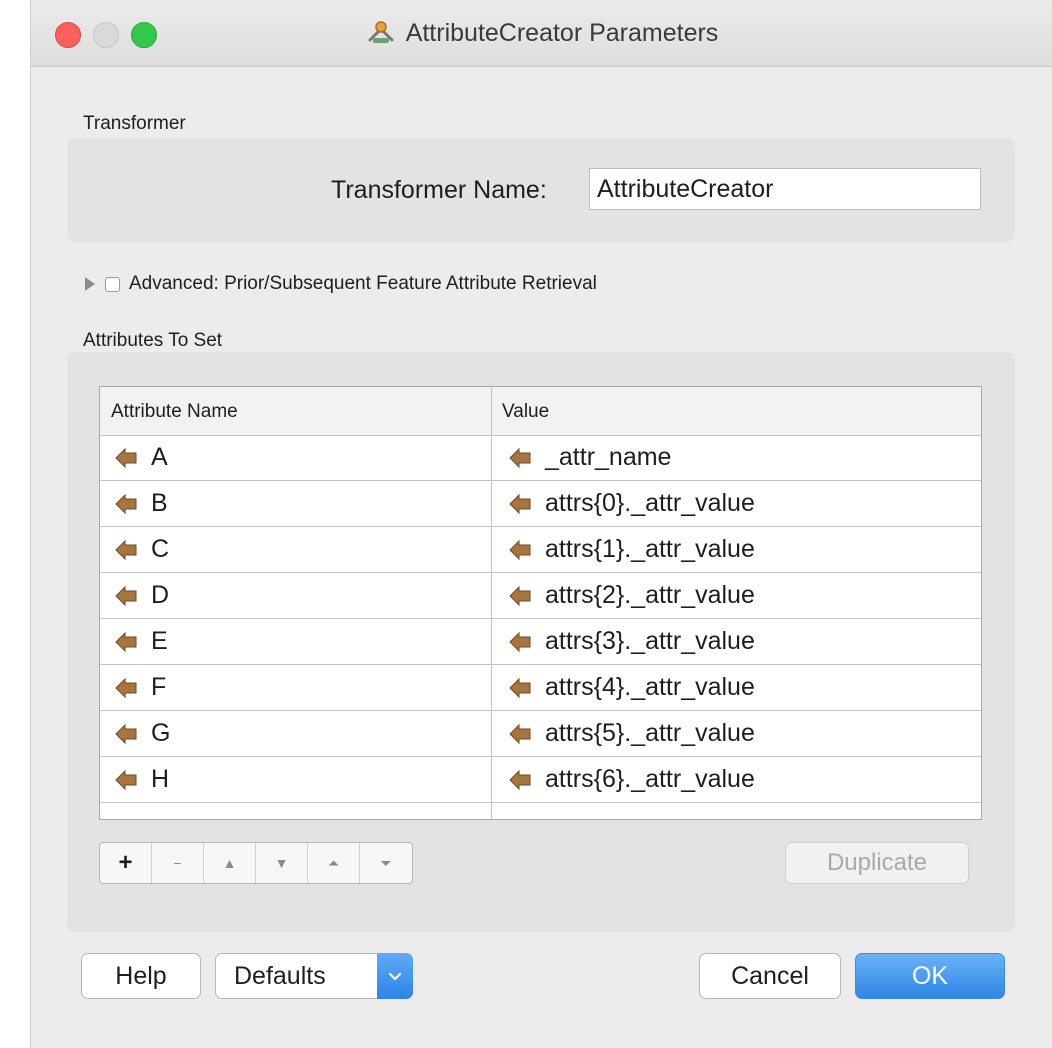 The image size is (1052, 1048). I want to click on duplicate-button: Duplicate, so click(877, 863).